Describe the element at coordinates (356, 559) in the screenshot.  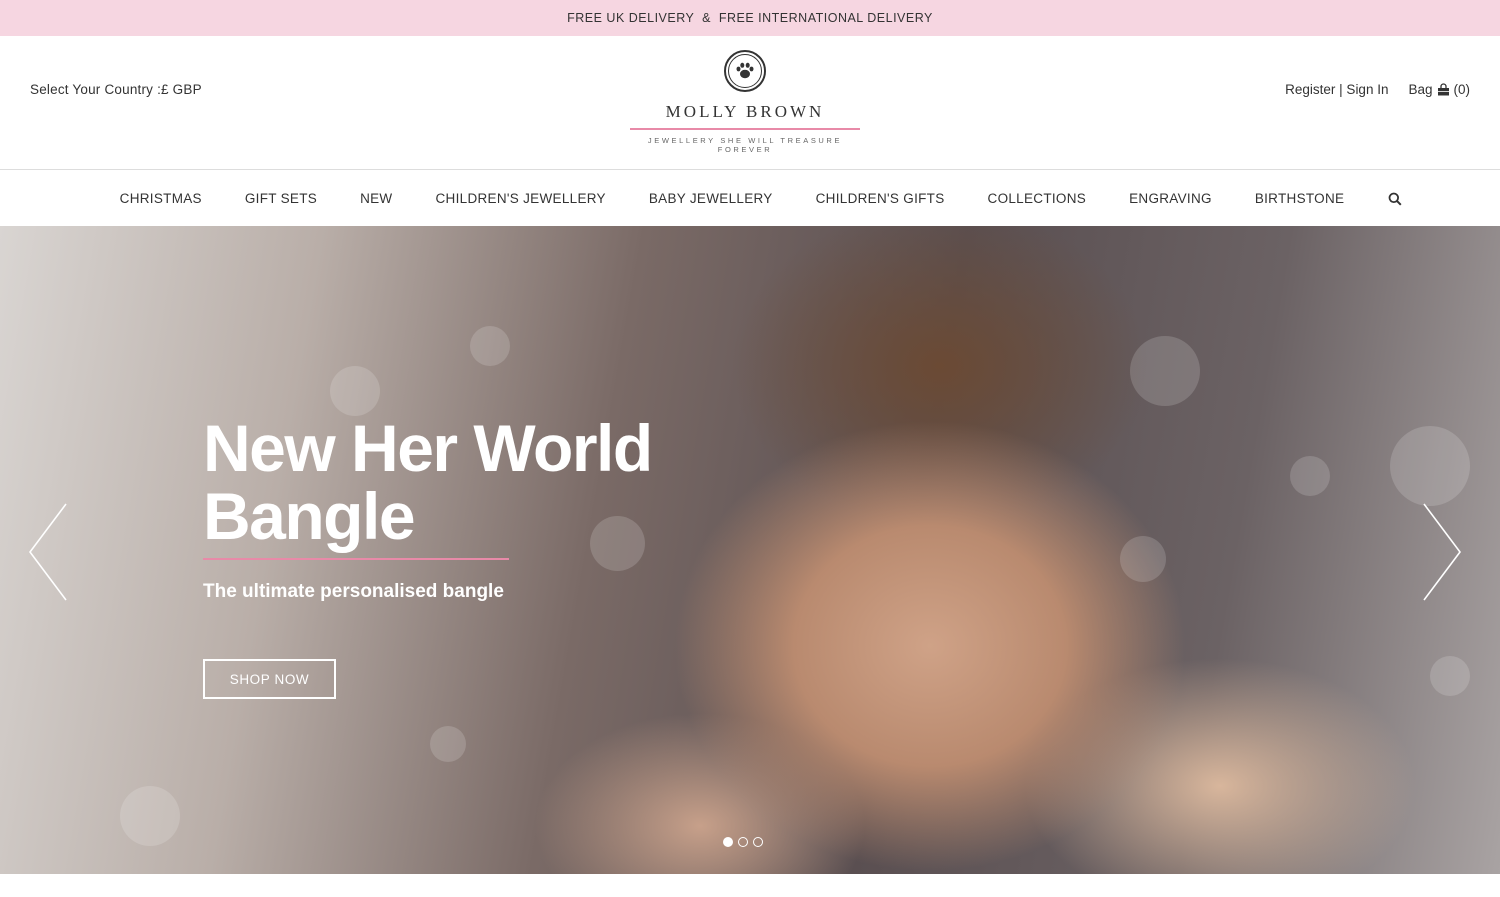
I see `hero-divider` at that location.